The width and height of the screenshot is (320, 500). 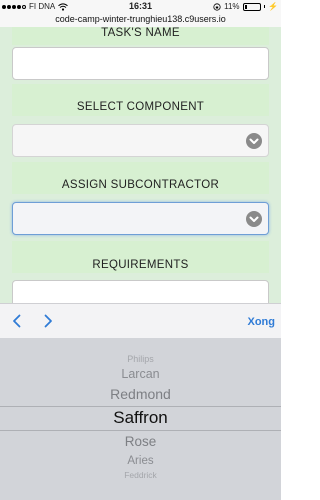 I want to click on picker-item: Feddrick, so click(x=140, y=475).